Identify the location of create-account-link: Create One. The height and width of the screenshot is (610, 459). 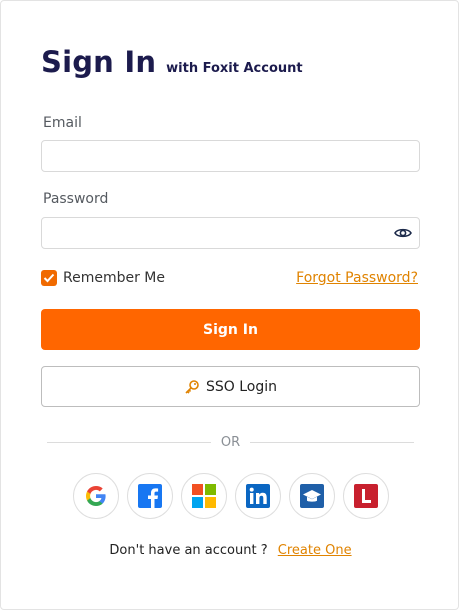
(315, 550).